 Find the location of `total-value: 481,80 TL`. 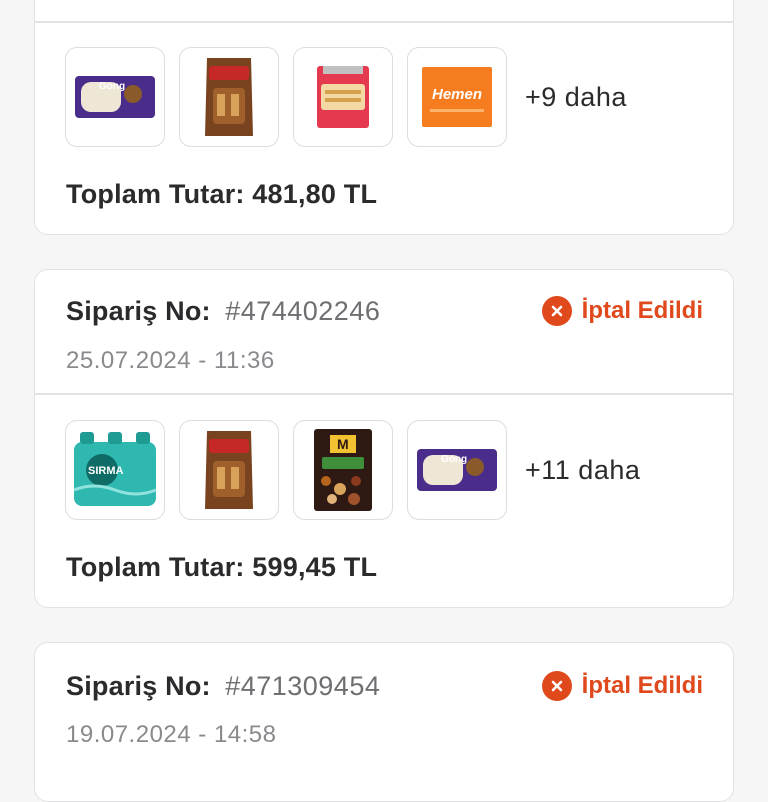

total-value: 481,80 TL is located at coordinates (315, 194).